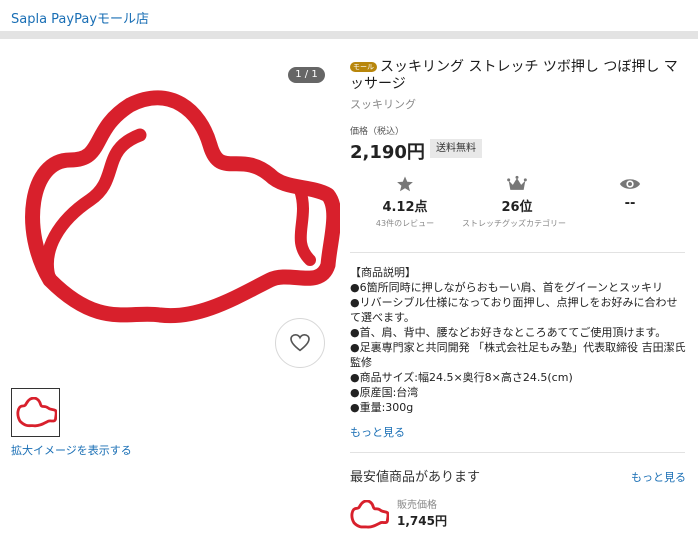  Describe the element at coordinates (377, 132) in the screenshot. I see `price-label: 価格（税込）` at that location.